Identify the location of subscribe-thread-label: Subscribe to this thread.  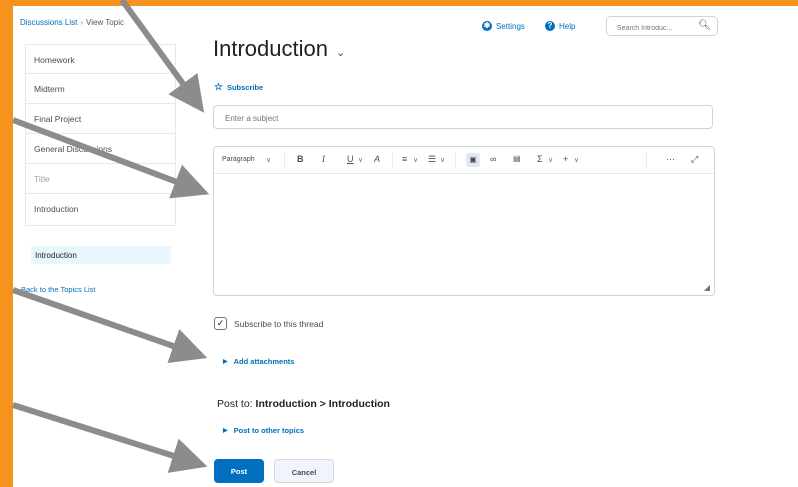
(279, 323).